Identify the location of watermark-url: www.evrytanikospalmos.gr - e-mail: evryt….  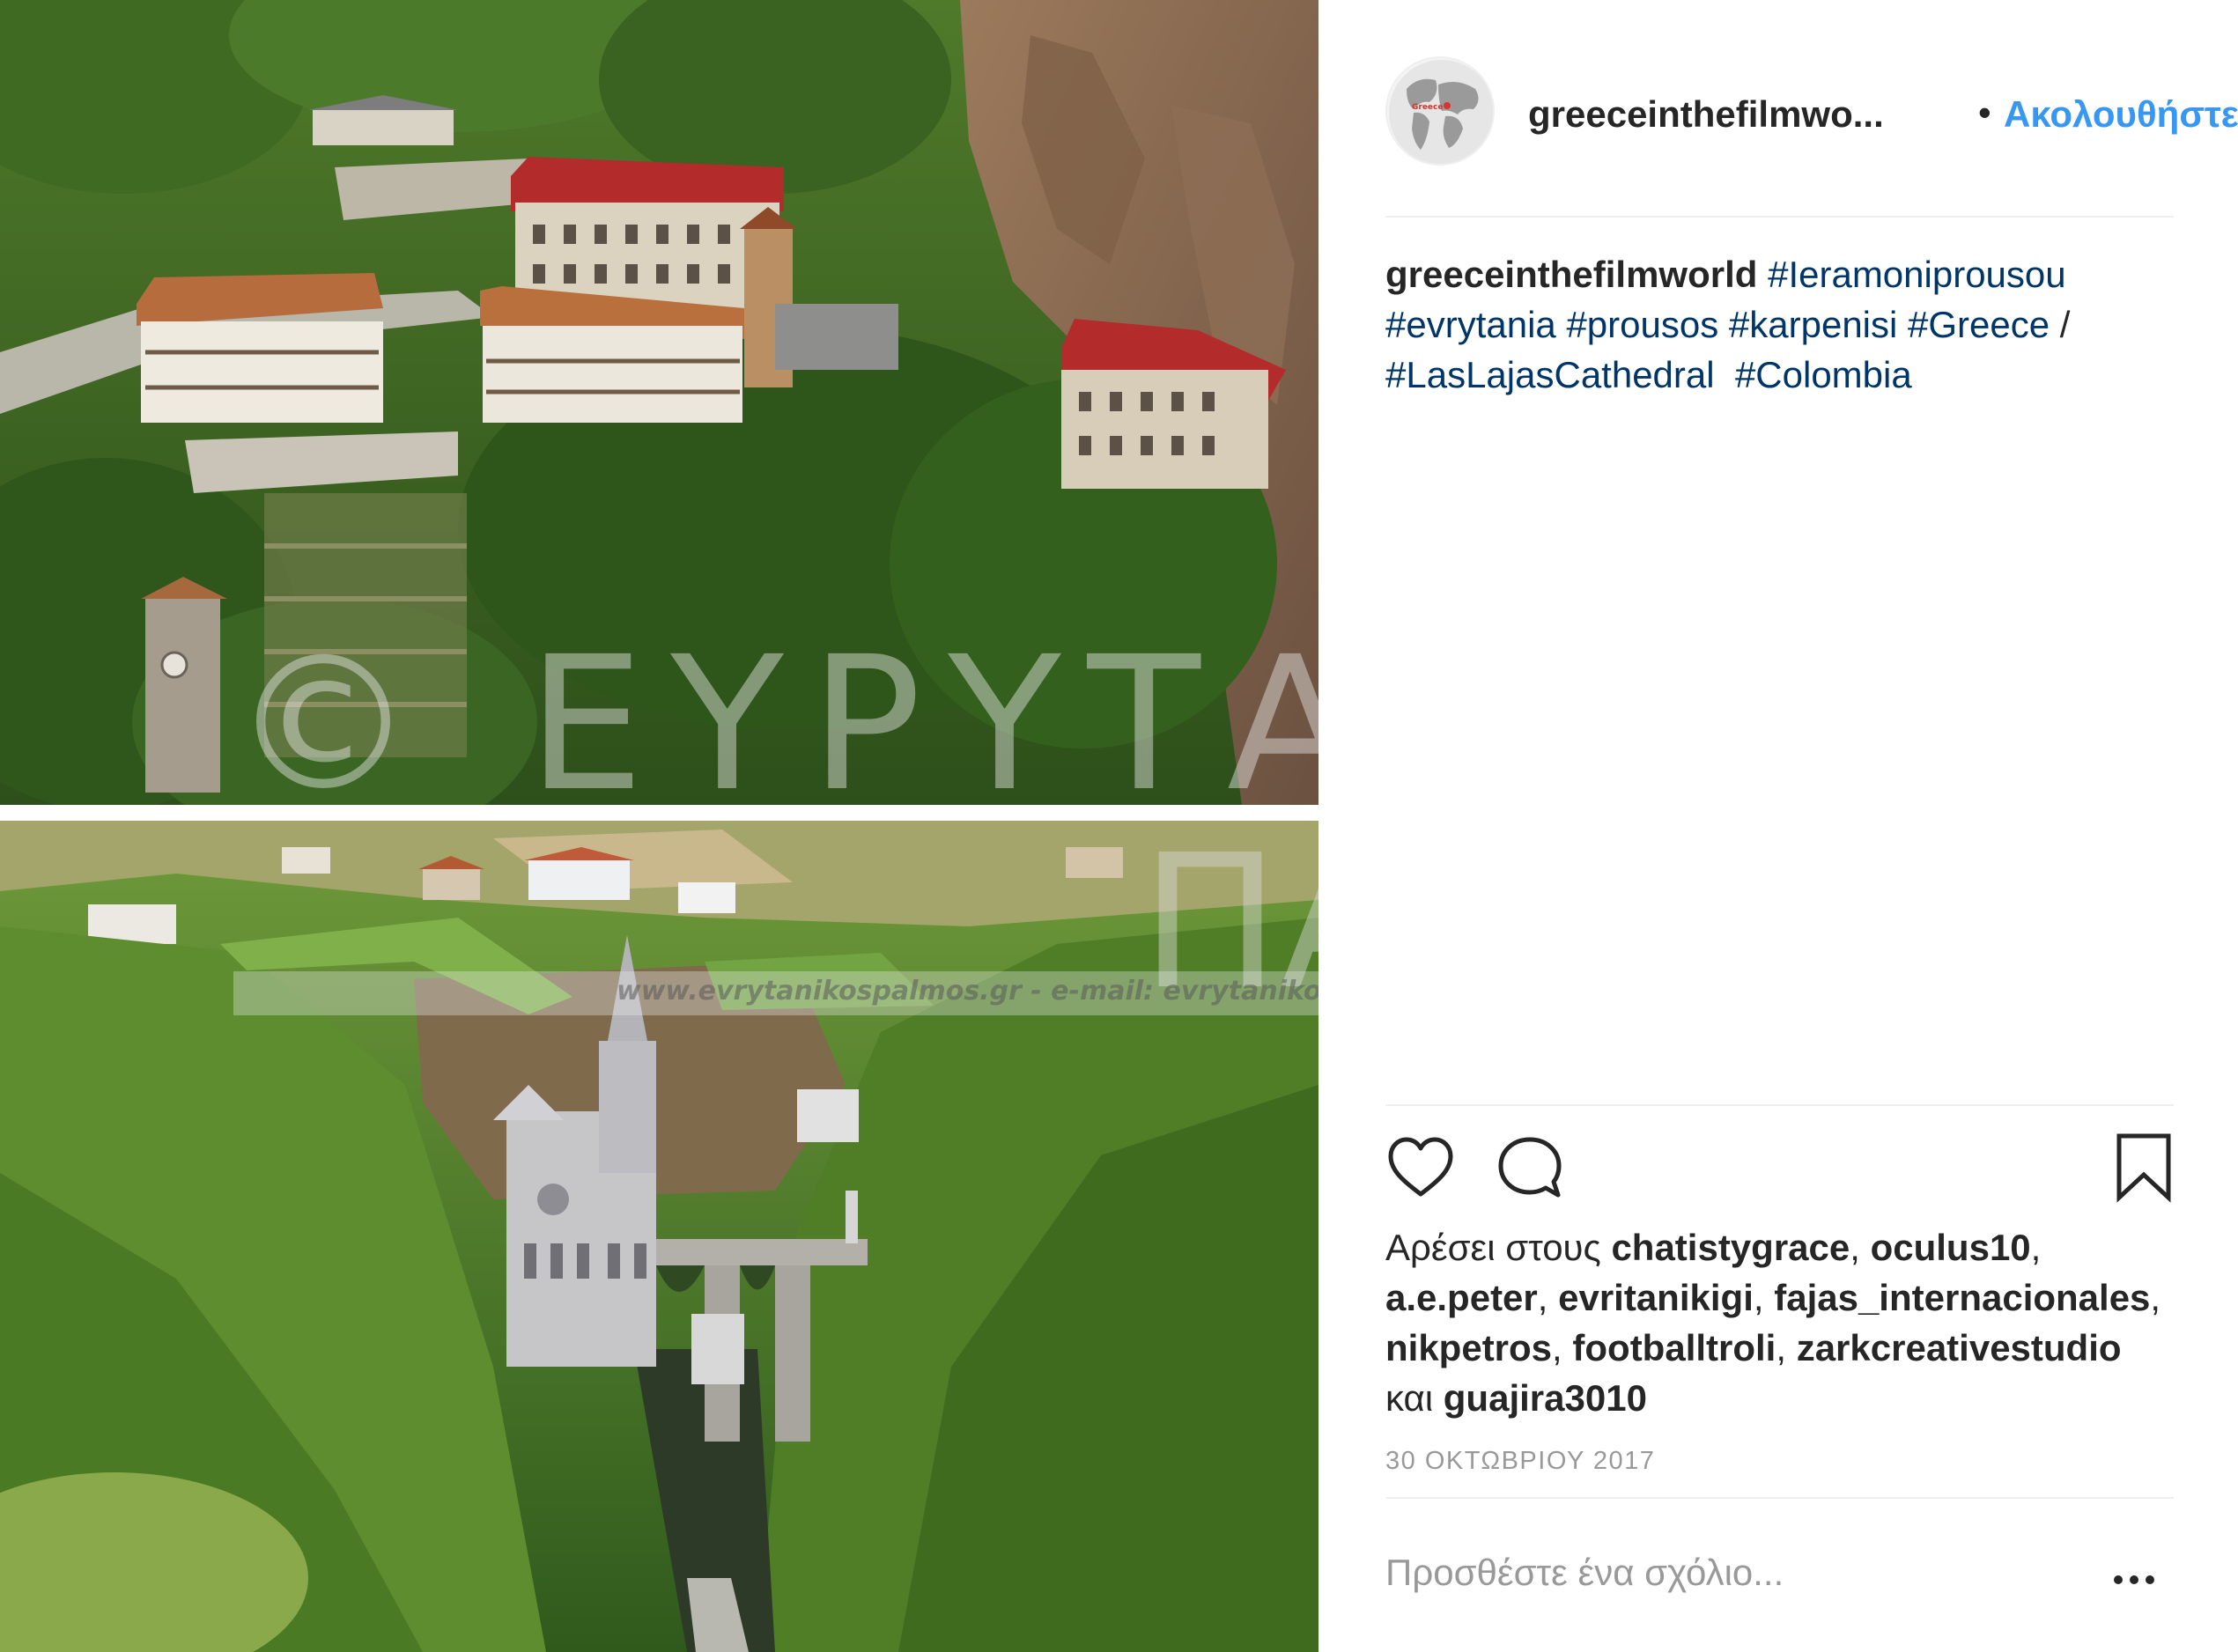
(977, 991).